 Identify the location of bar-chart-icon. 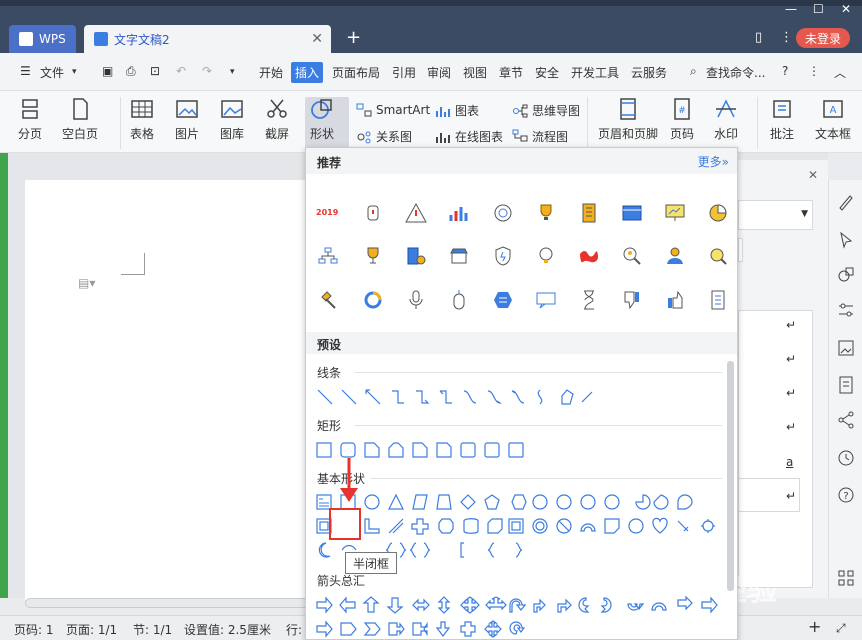
(459, 213).